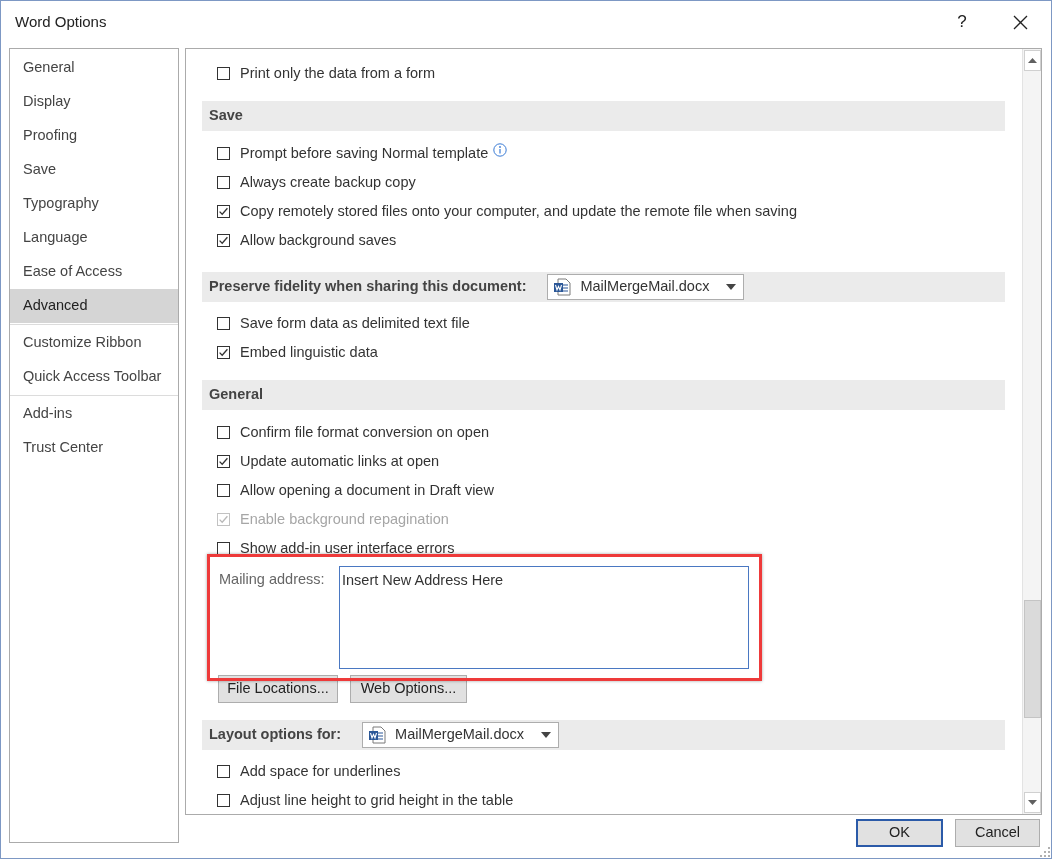 The width and height of the screenshot is (1052, 859). I want to click on option-label: Confirm file format conversion on open, so click(365, 432).